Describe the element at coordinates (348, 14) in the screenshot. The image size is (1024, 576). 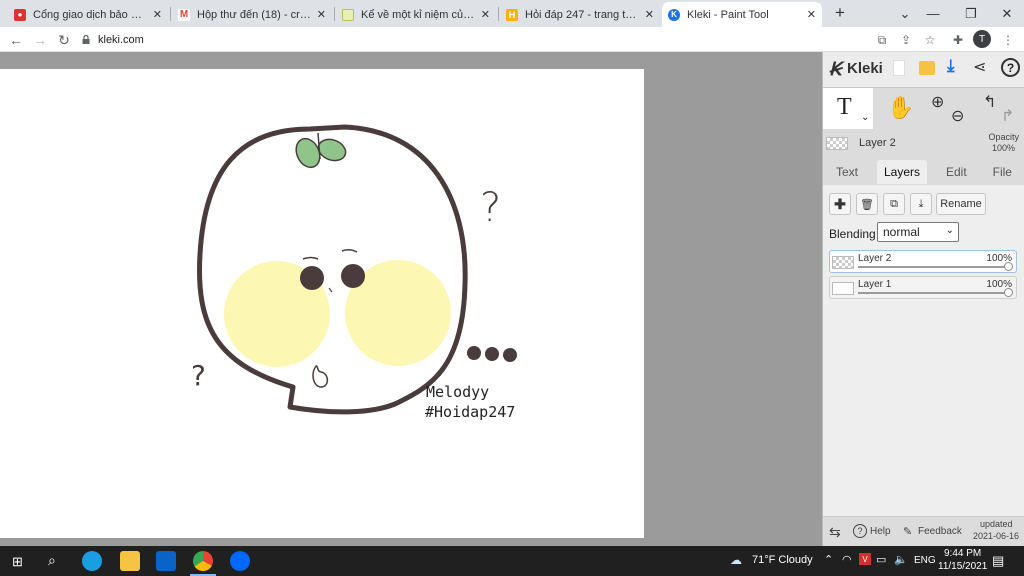
I see `document-favicon-icon` at that location.